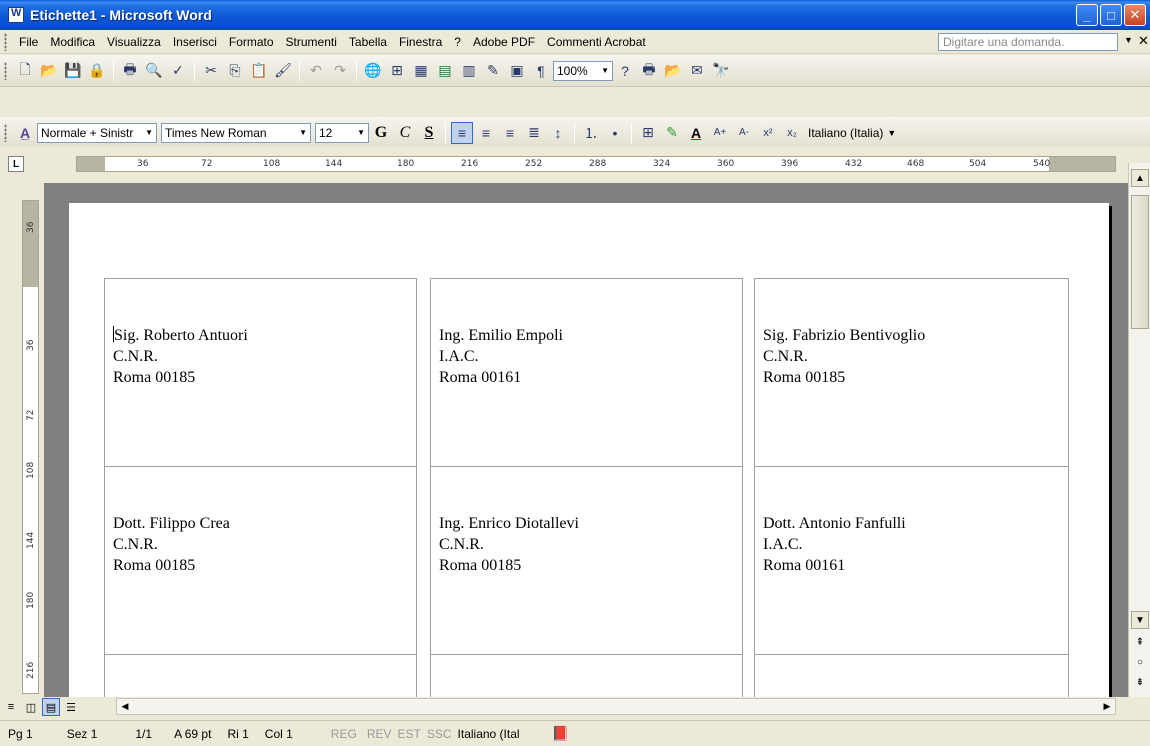 Image resolution: width=1150 pixels, height=746 pixels. Describe the element at coordinates (73, 71) in the screenshot. I see `save-icon: 💾` at that location.